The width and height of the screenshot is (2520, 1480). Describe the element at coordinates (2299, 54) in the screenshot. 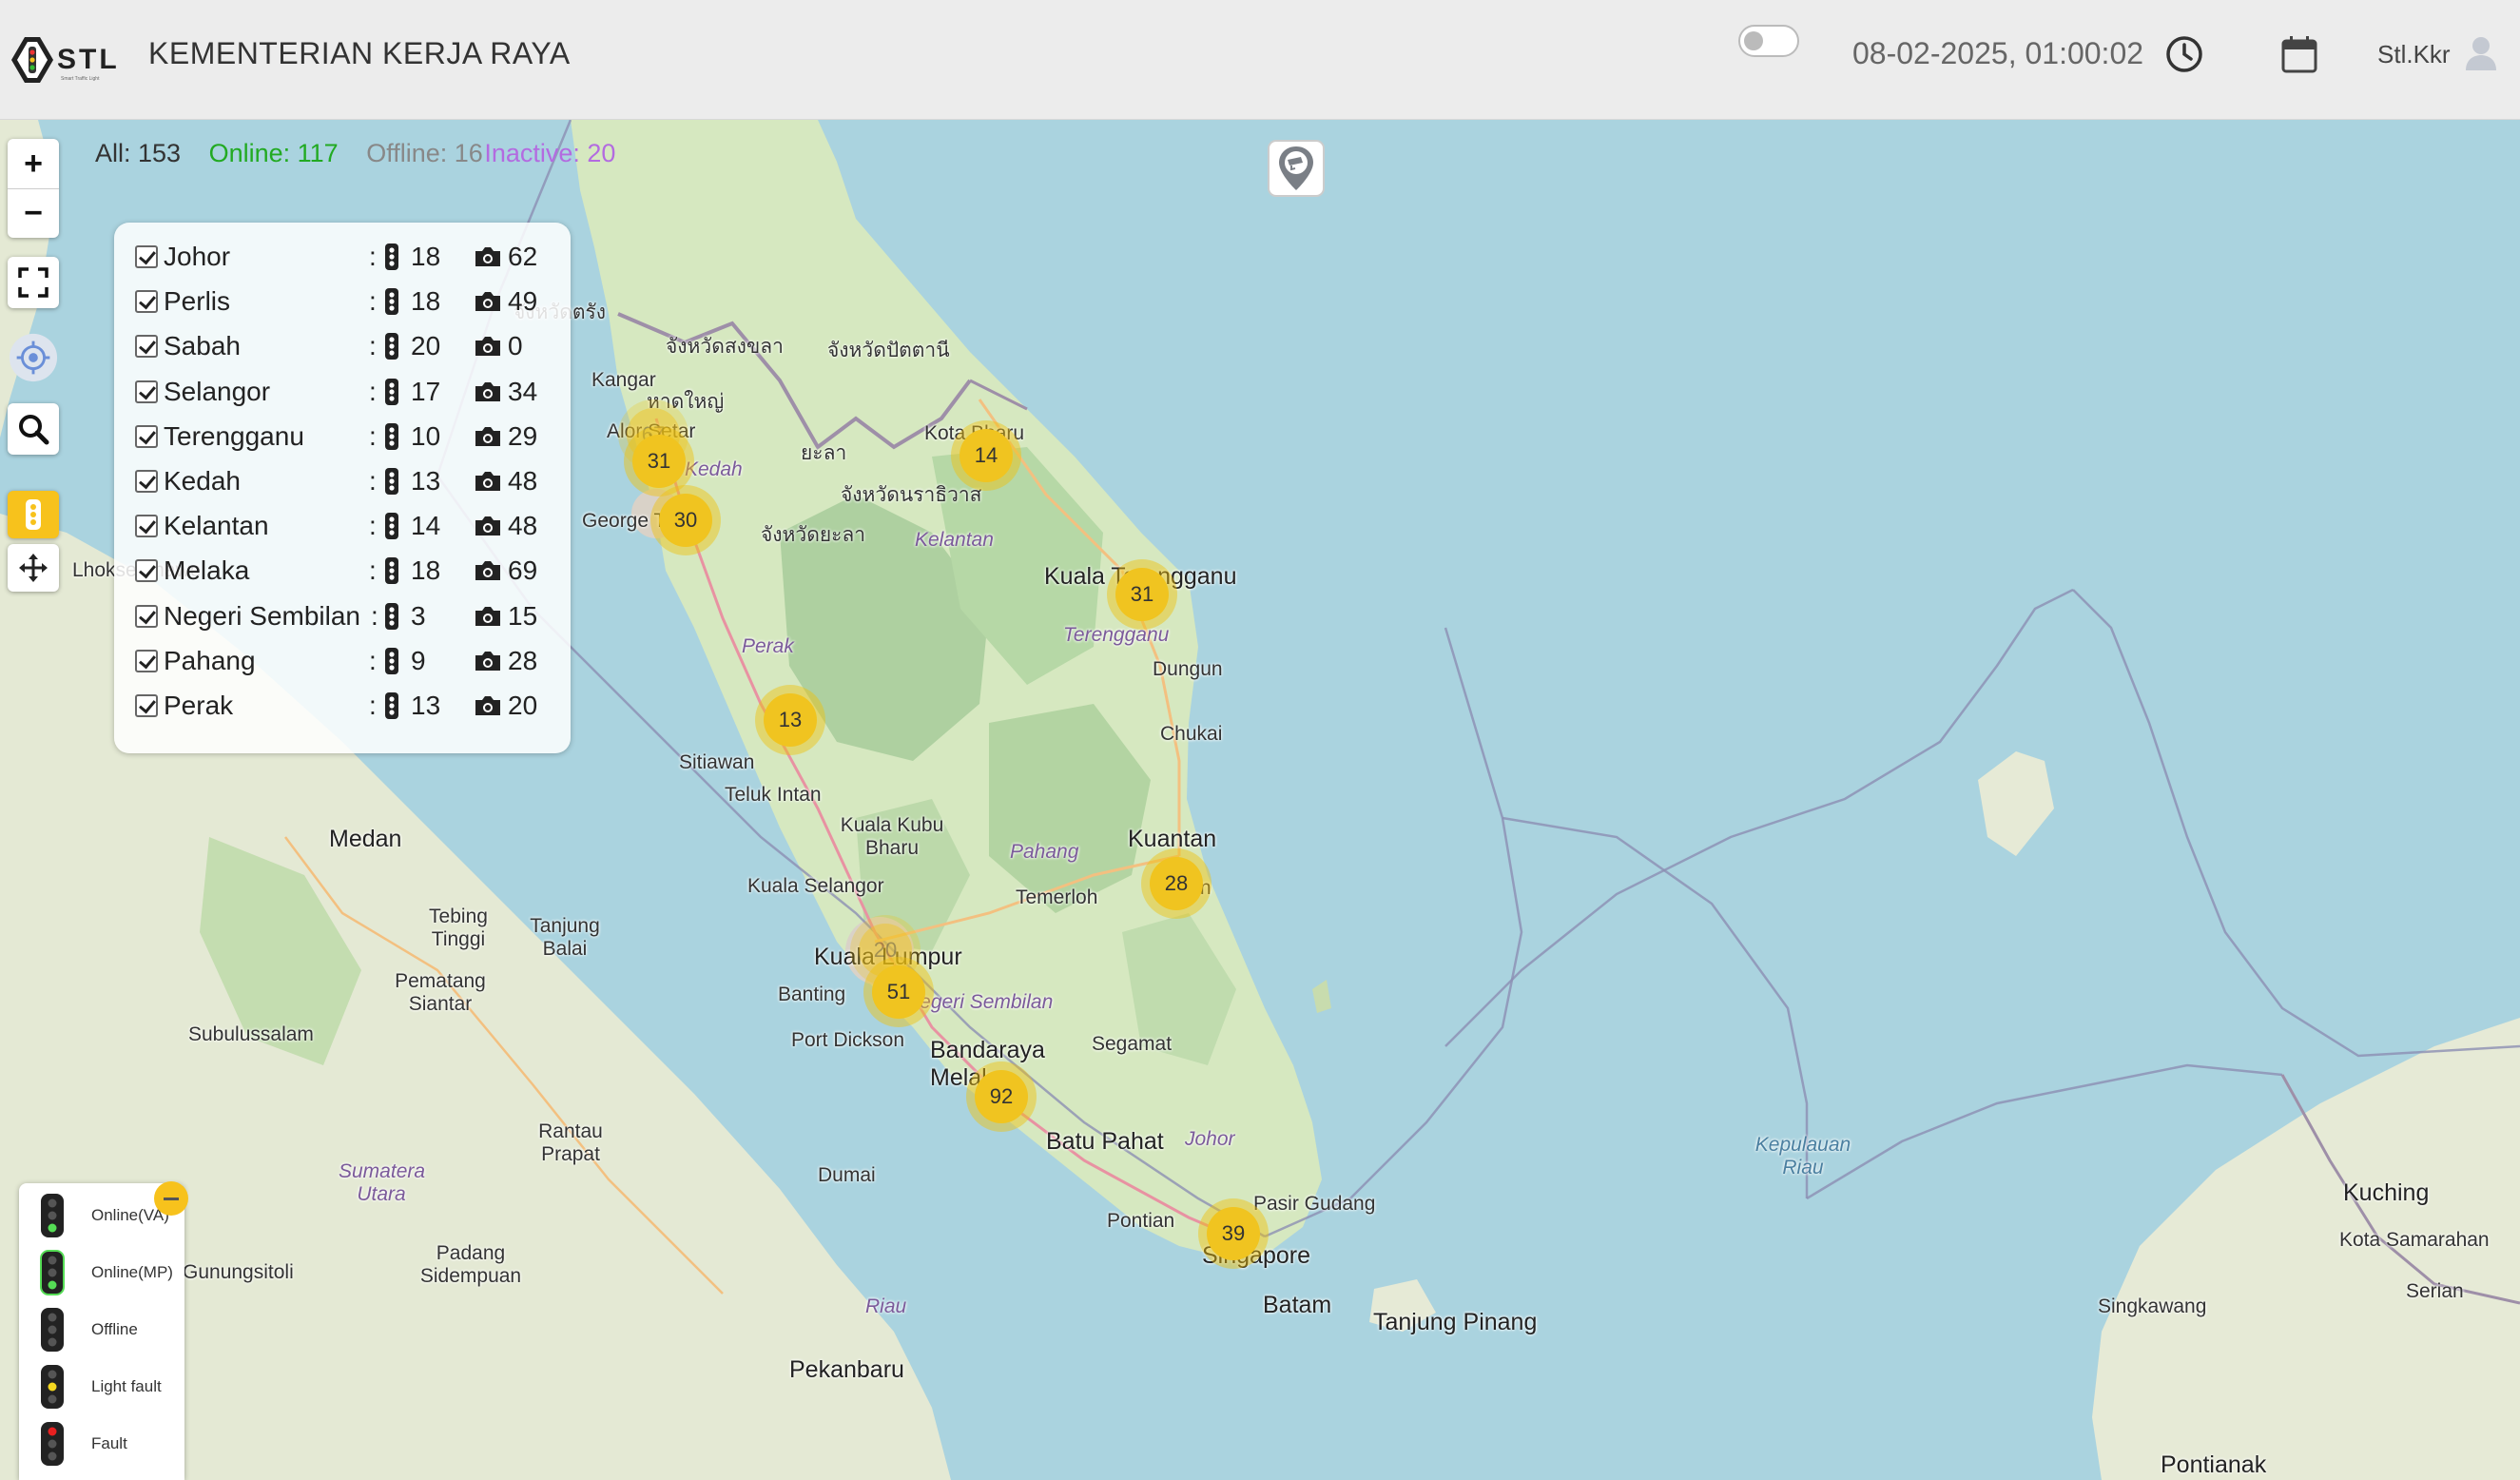

I see `calendar-icon` at that location.